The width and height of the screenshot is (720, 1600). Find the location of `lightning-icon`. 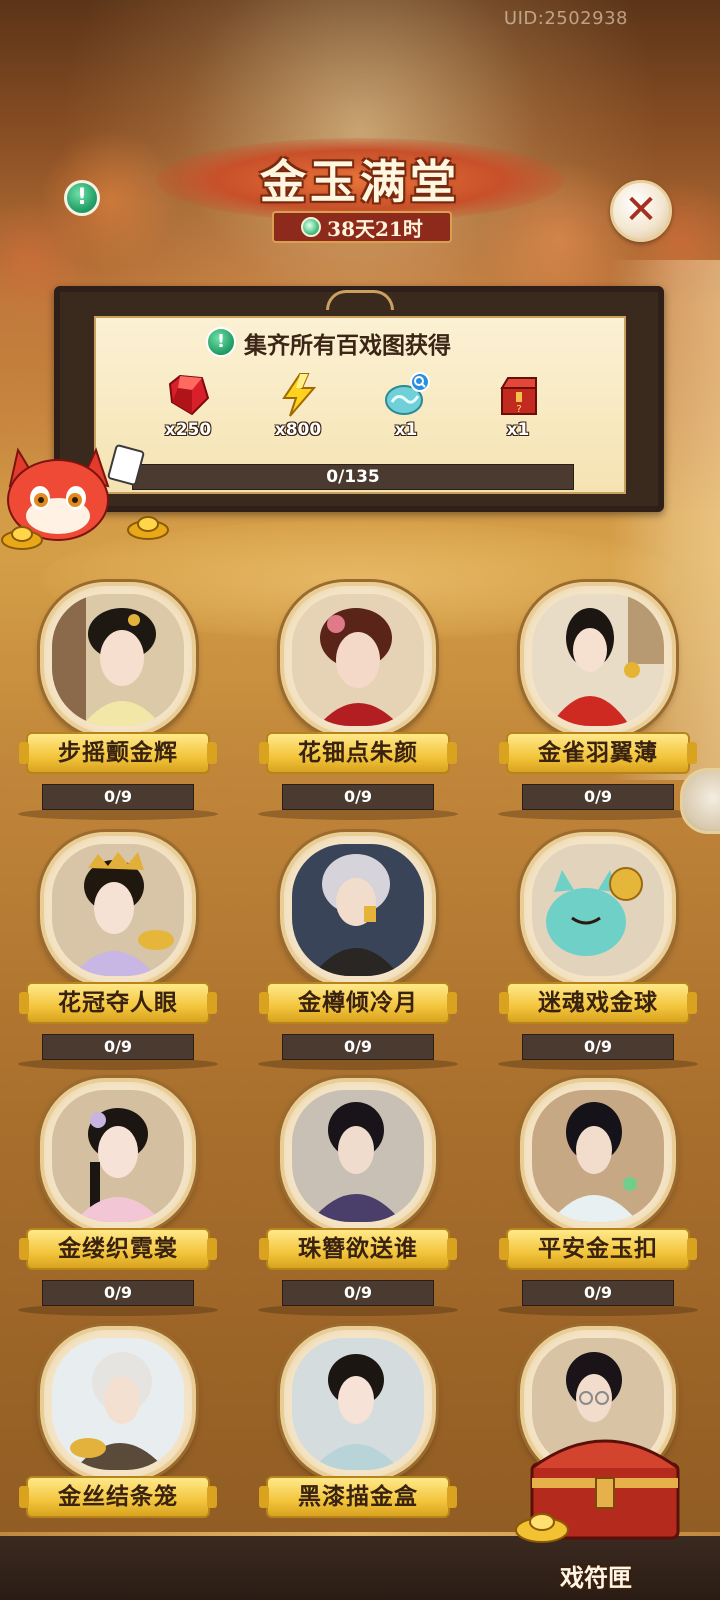

lightning-icon is located at coordinates (299, 395).